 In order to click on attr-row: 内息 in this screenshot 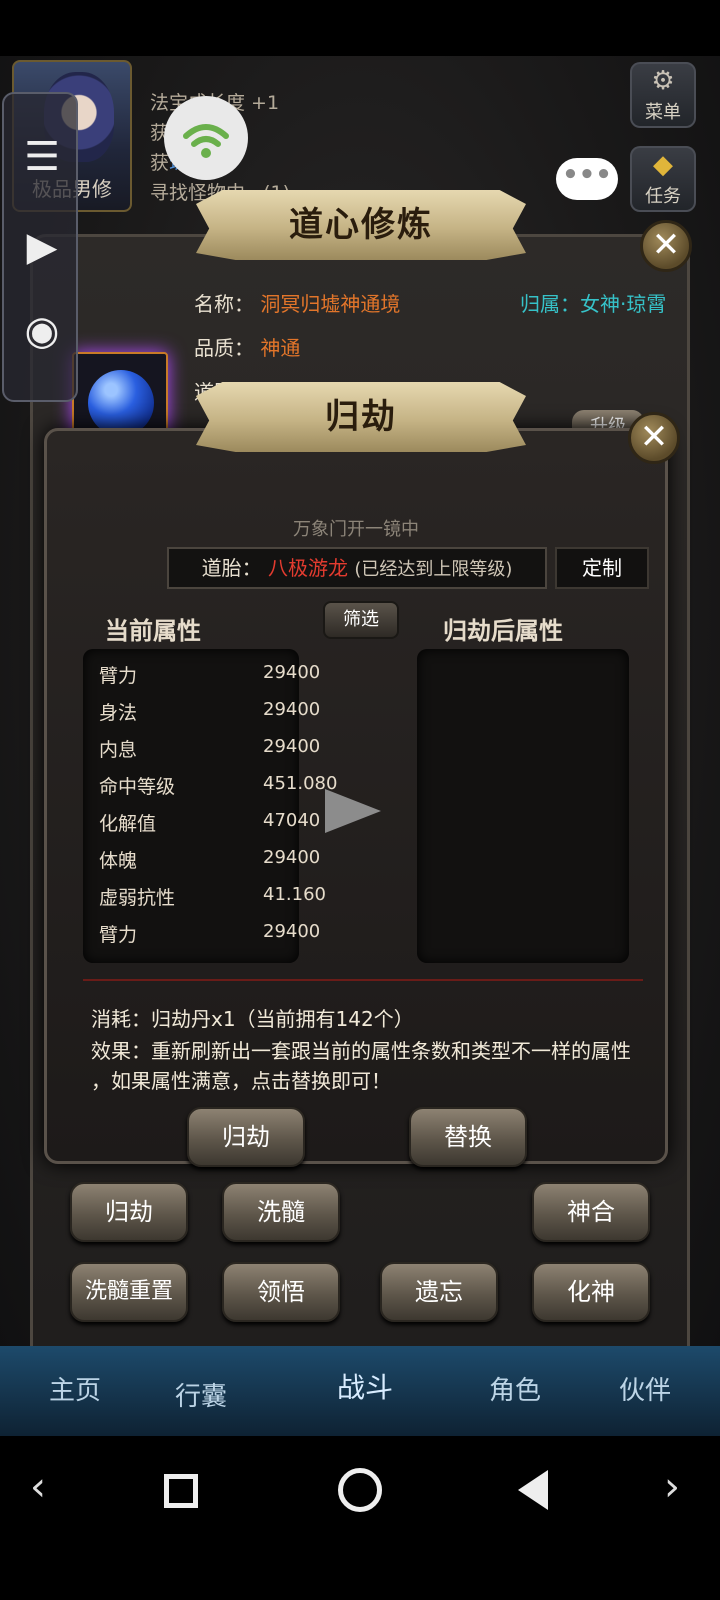, I will do `click(118, 750)`.